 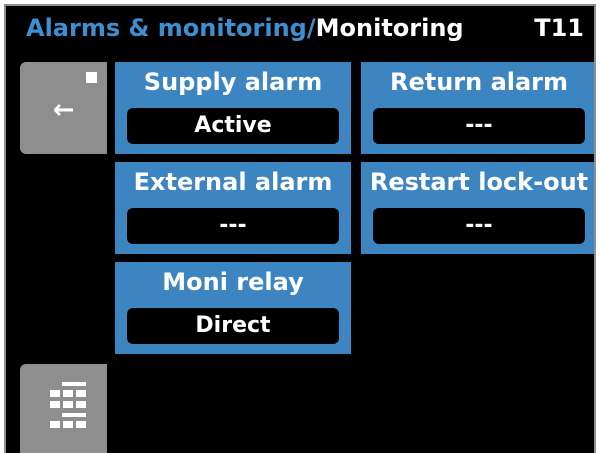 What do you see at coordinates (389, 28) in the screenshot?
I see `page-title: Monitoring` at bounding box center [389, 28].